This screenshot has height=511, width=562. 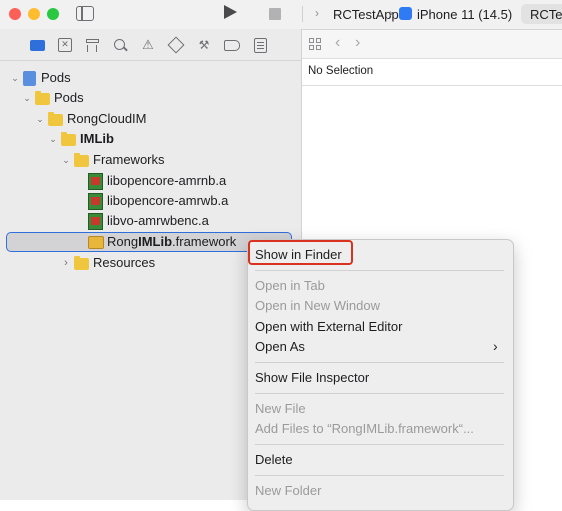 I want to click on scheme-tab: RCTest, so click(x=541, y=14).